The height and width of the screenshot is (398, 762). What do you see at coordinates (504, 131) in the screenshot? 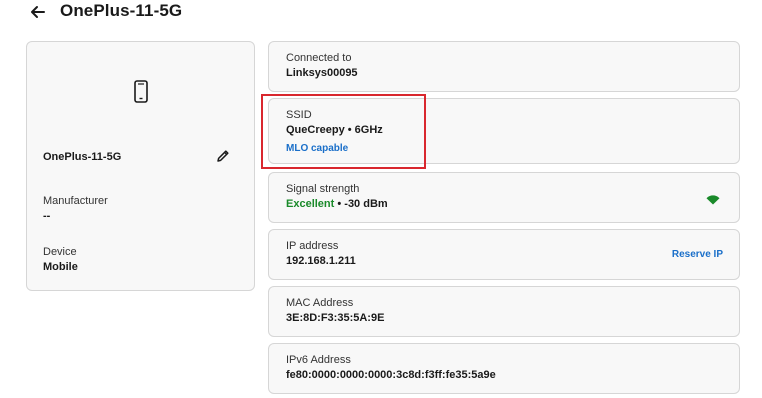
I see `ssid-card: SSID QueCreepy • 6GHz MLO capable` at bounding box center [504, 131].